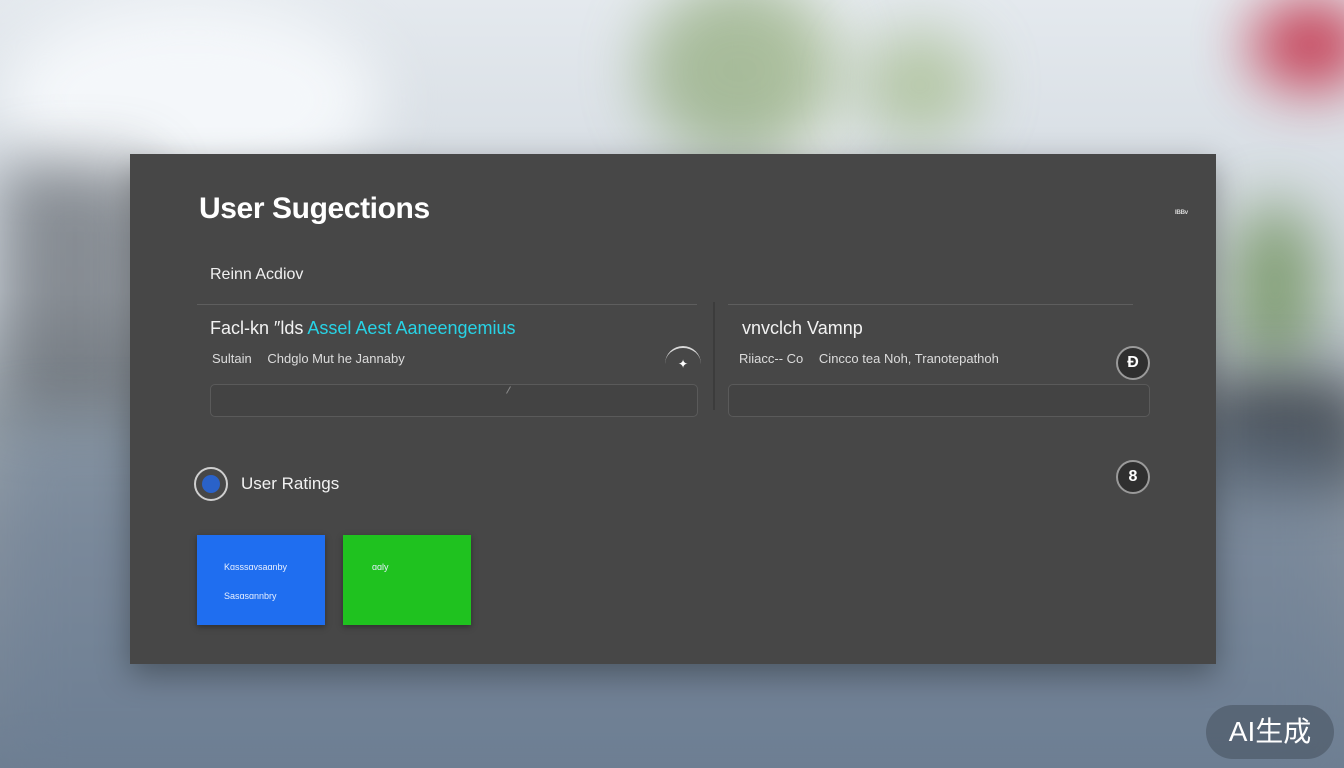  Describe the element at coordinates (257, 274) in the screenshot. I see `section-label: Reinn Acdiov` at that location.